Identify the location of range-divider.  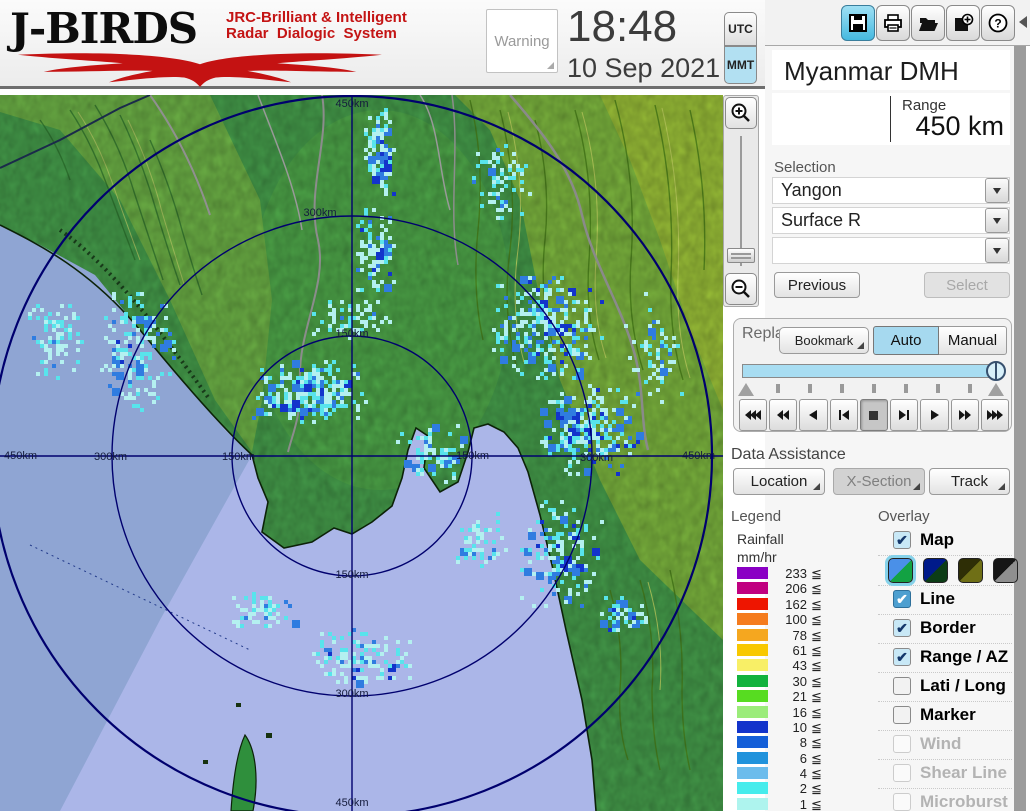
(890, 119).